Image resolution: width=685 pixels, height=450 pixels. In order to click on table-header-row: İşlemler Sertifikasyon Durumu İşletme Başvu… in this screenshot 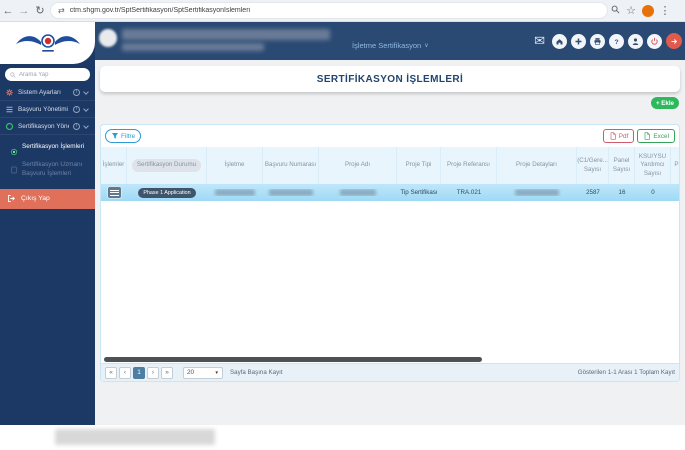, I will do `click(390, 165)`.